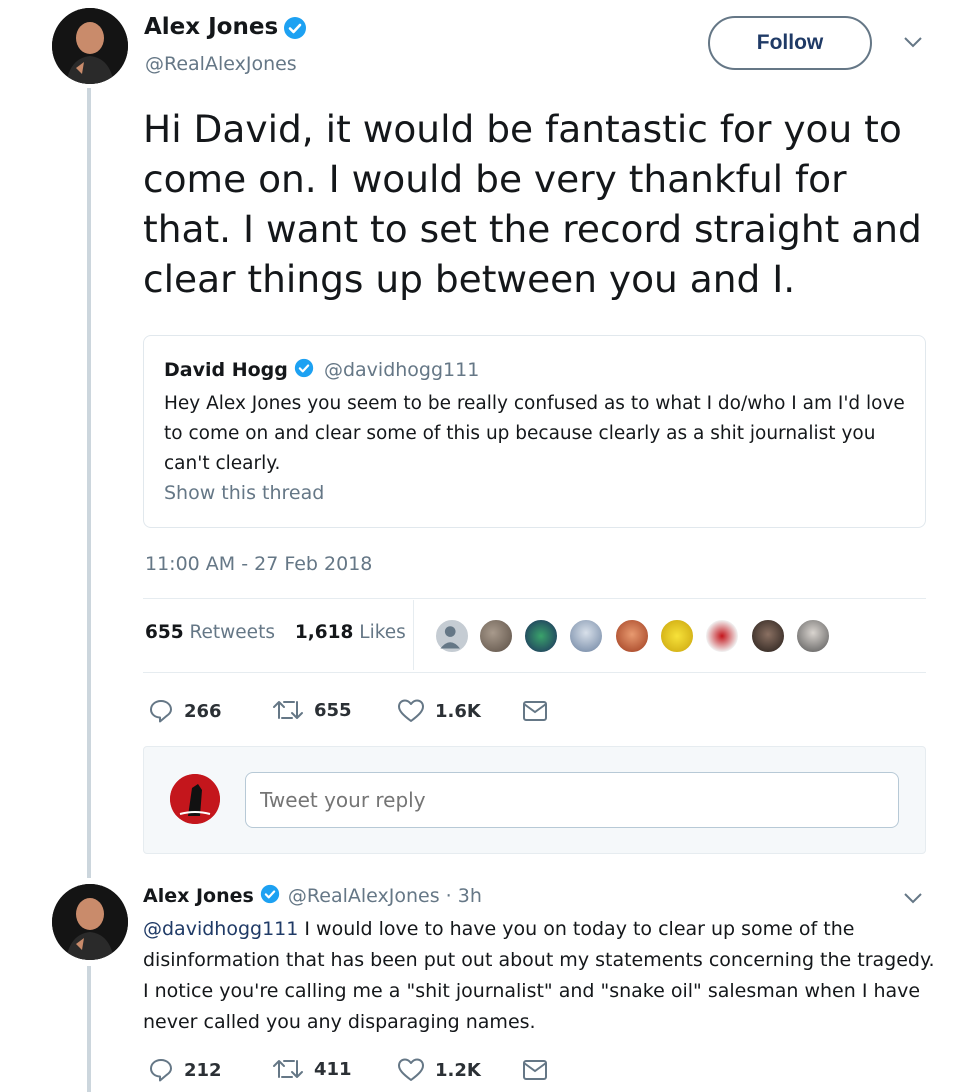 Image resolution: width=980 pixels, height=1092 pixels. I want to click on quoted-author-handle: @davidhogg111, so click(401, 370).